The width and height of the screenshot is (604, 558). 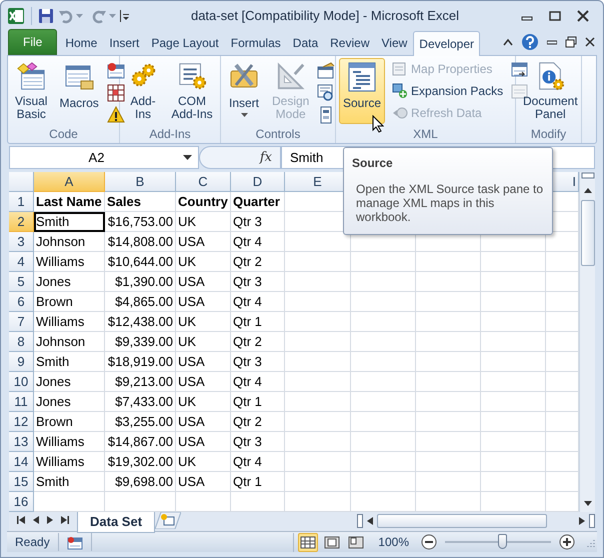 I want to click on table-cell: Johnson, so click(x=69, y=242).